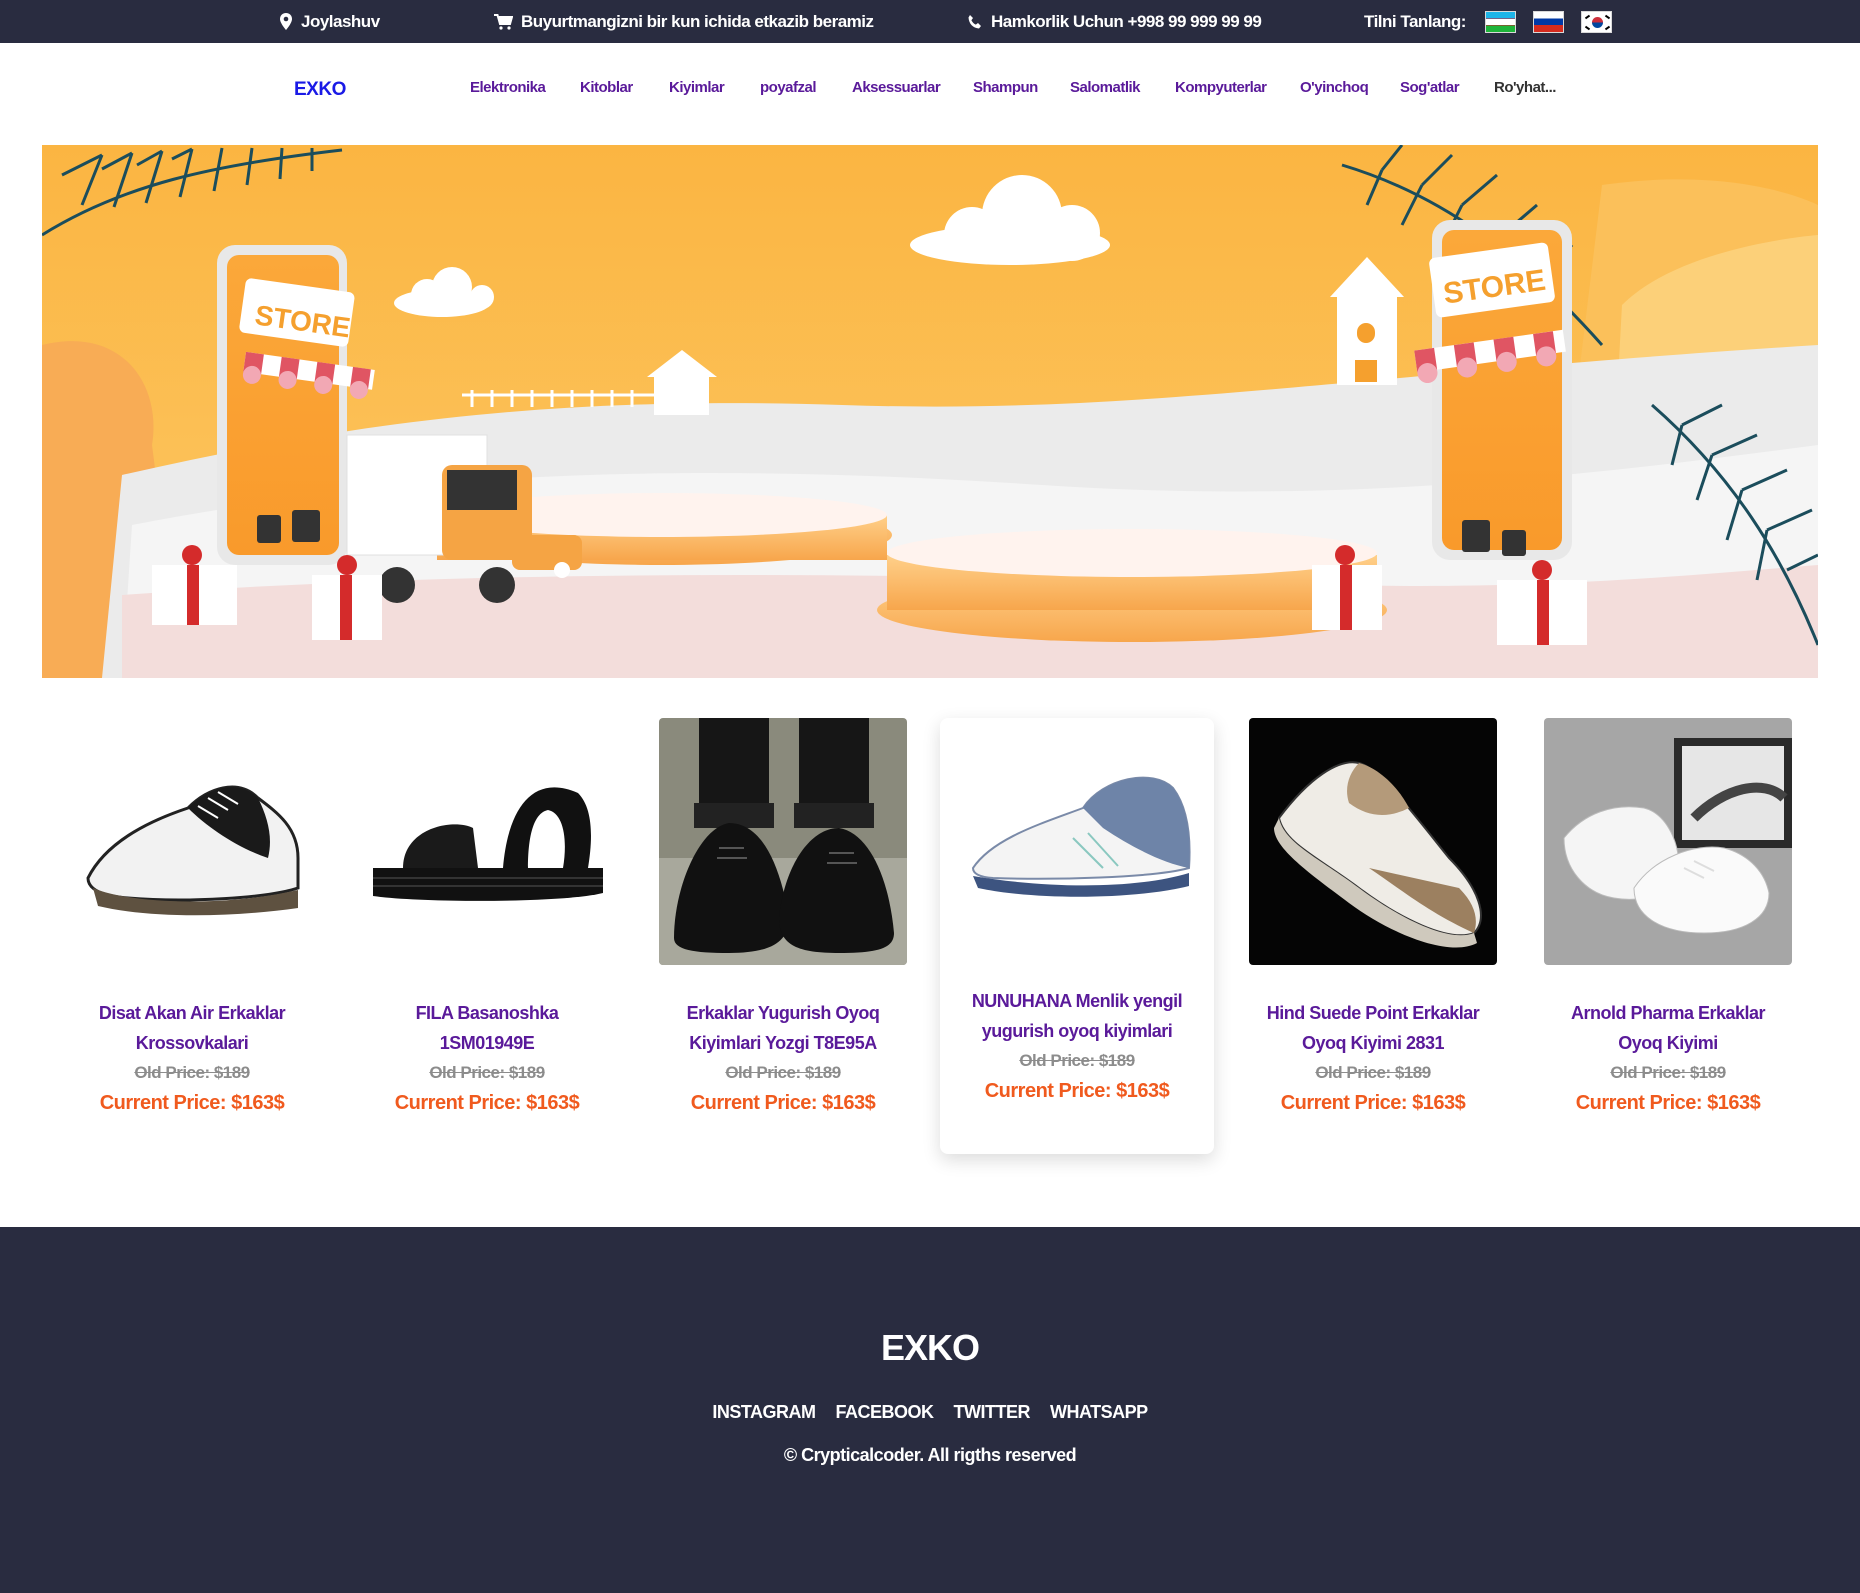 This screenshot has height=1593, width=1860. I want to click on instagram-link: INSTAGRAM, so click(764, 1412).